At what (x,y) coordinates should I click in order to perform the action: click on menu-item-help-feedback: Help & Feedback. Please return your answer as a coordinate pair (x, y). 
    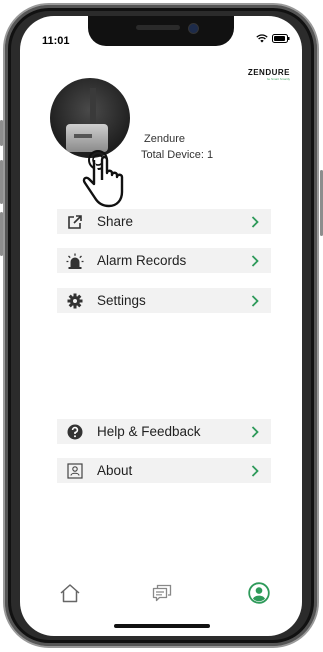
    Looking at the image, I should click on (164, 431).